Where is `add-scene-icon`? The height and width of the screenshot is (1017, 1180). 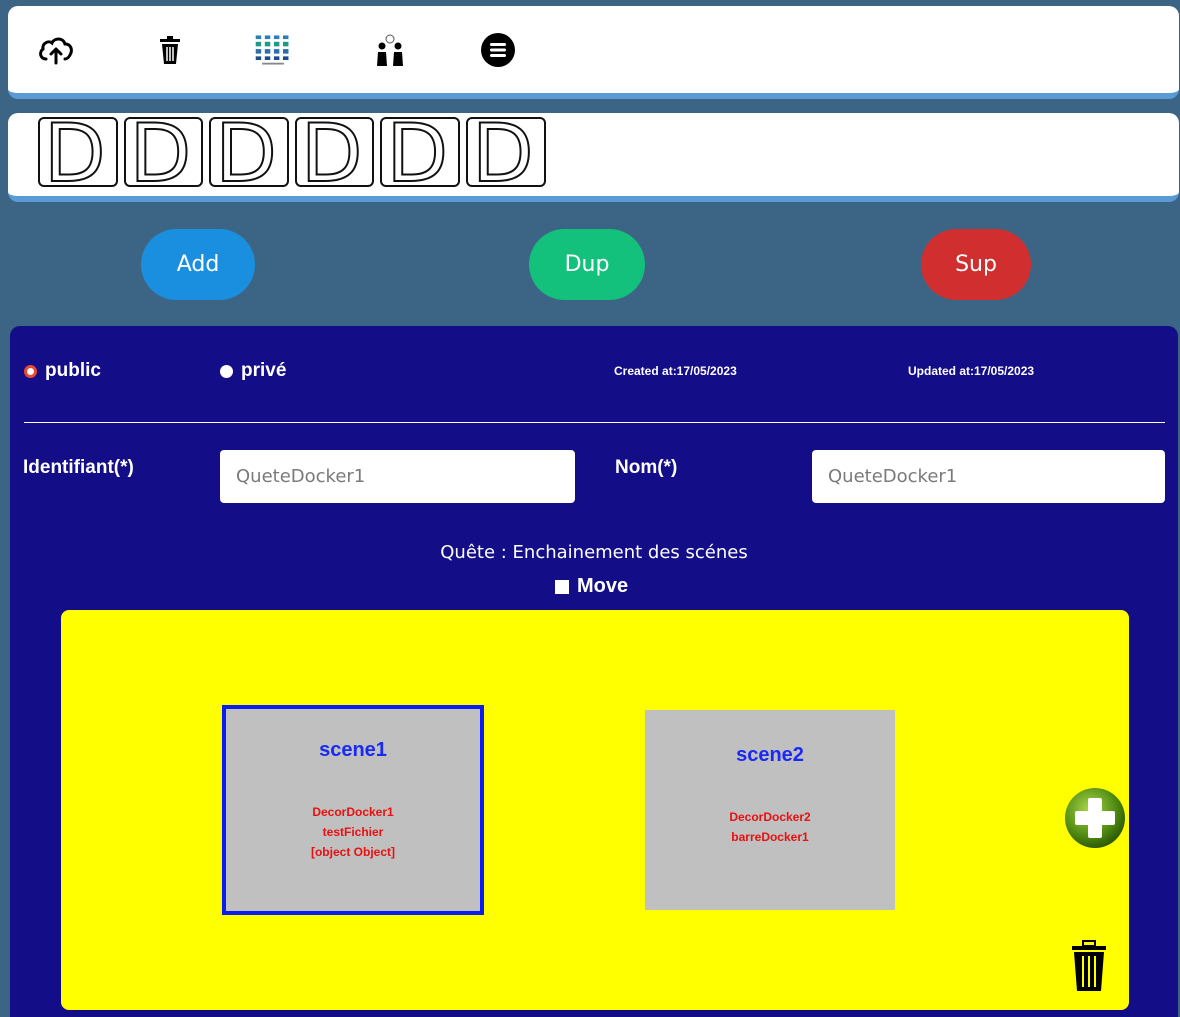
add-scene-icon is located at coordinates (1095, 818).